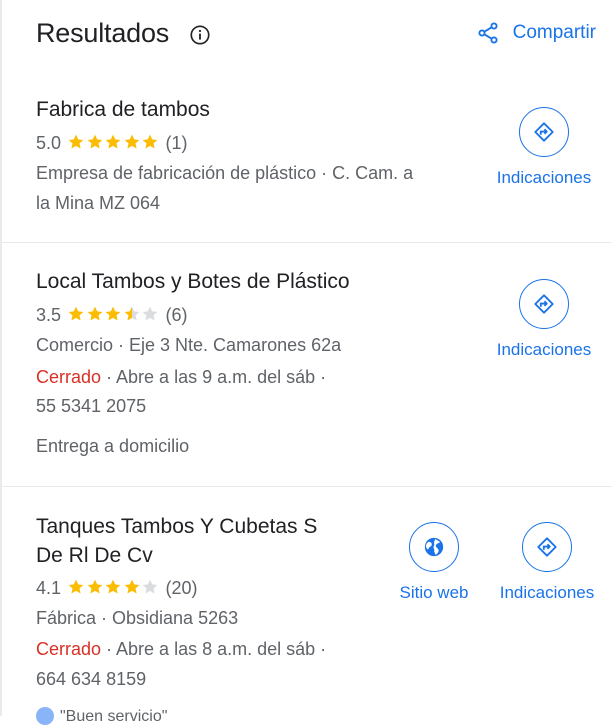 The height and width of the screenshot is (726, 612). Describe the element at coordinates (113, 446) in the screenshot. I see `service-option: Entrega a domicilio` at that location.